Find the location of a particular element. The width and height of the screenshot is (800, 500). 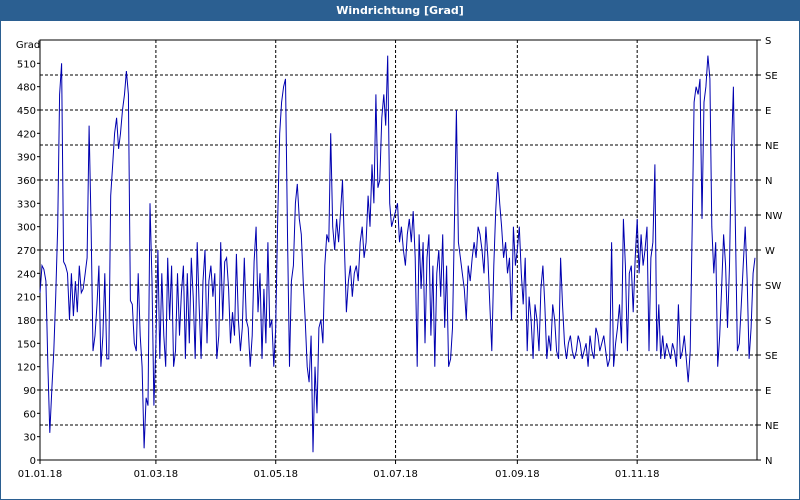

y-tick-label: 150 is located at coordinates (26, 344).